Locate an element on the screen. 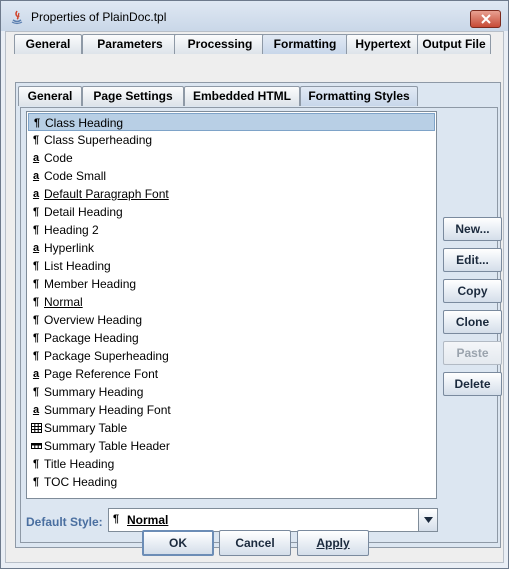 The image size is (509, 569). style-item-label: Detail Heading is located at coordinates (83, 212).